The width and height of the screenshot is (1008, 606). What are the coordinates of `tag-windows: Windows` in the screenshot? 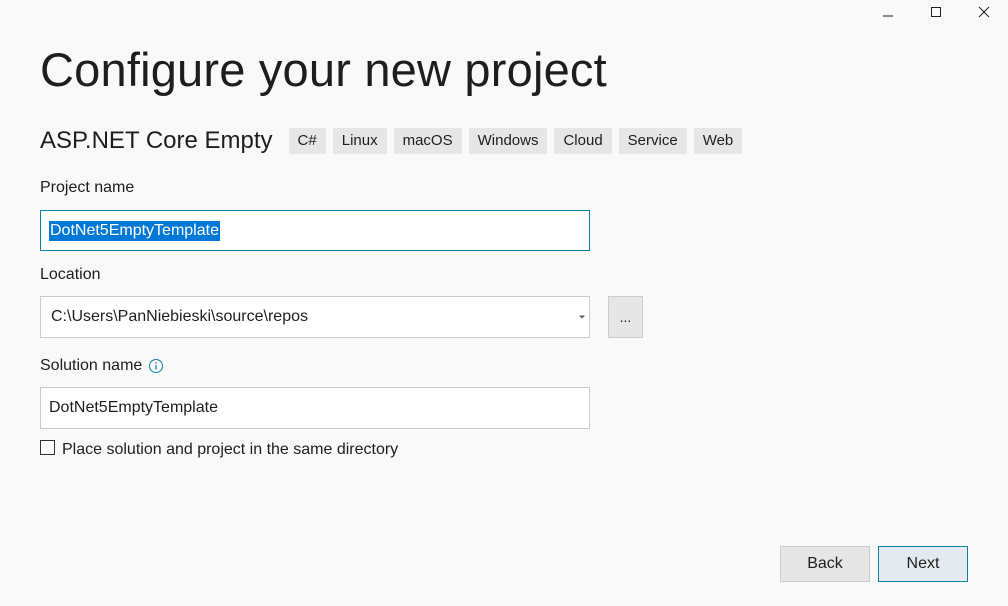 It's located at (508, 141).